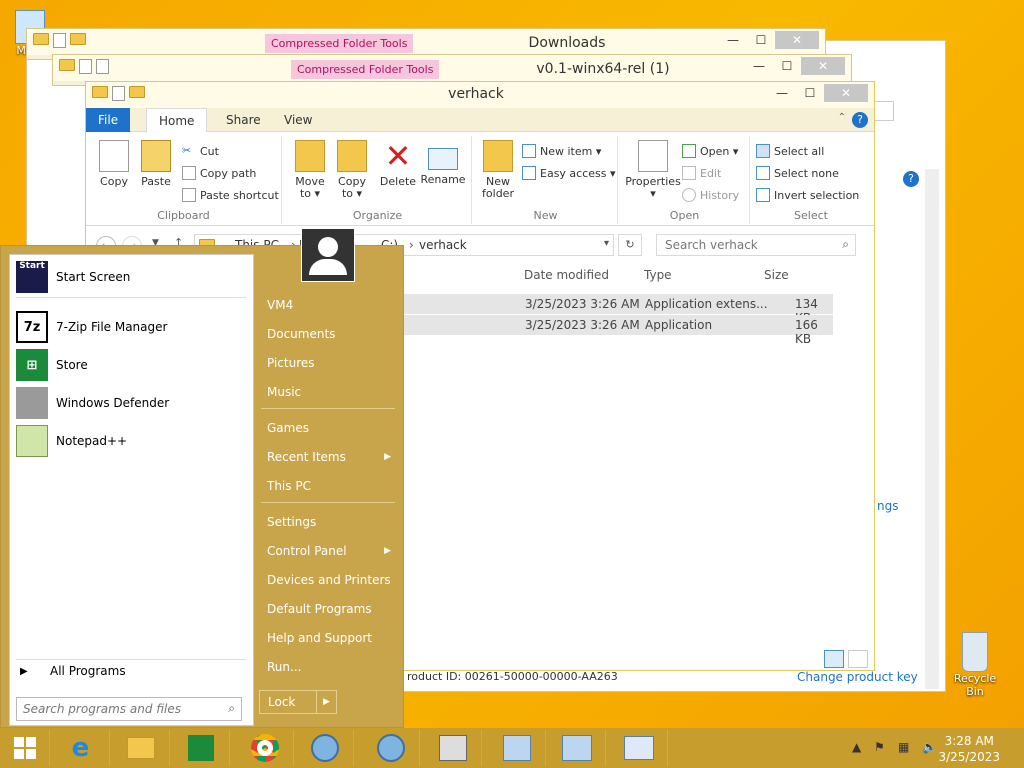 This screenshot has height=768, width=1024. What do you see at coordinates (328, 486) in the screenshot?
I see `start-link-this-pc: This PC` at bounding box center [328, 486].